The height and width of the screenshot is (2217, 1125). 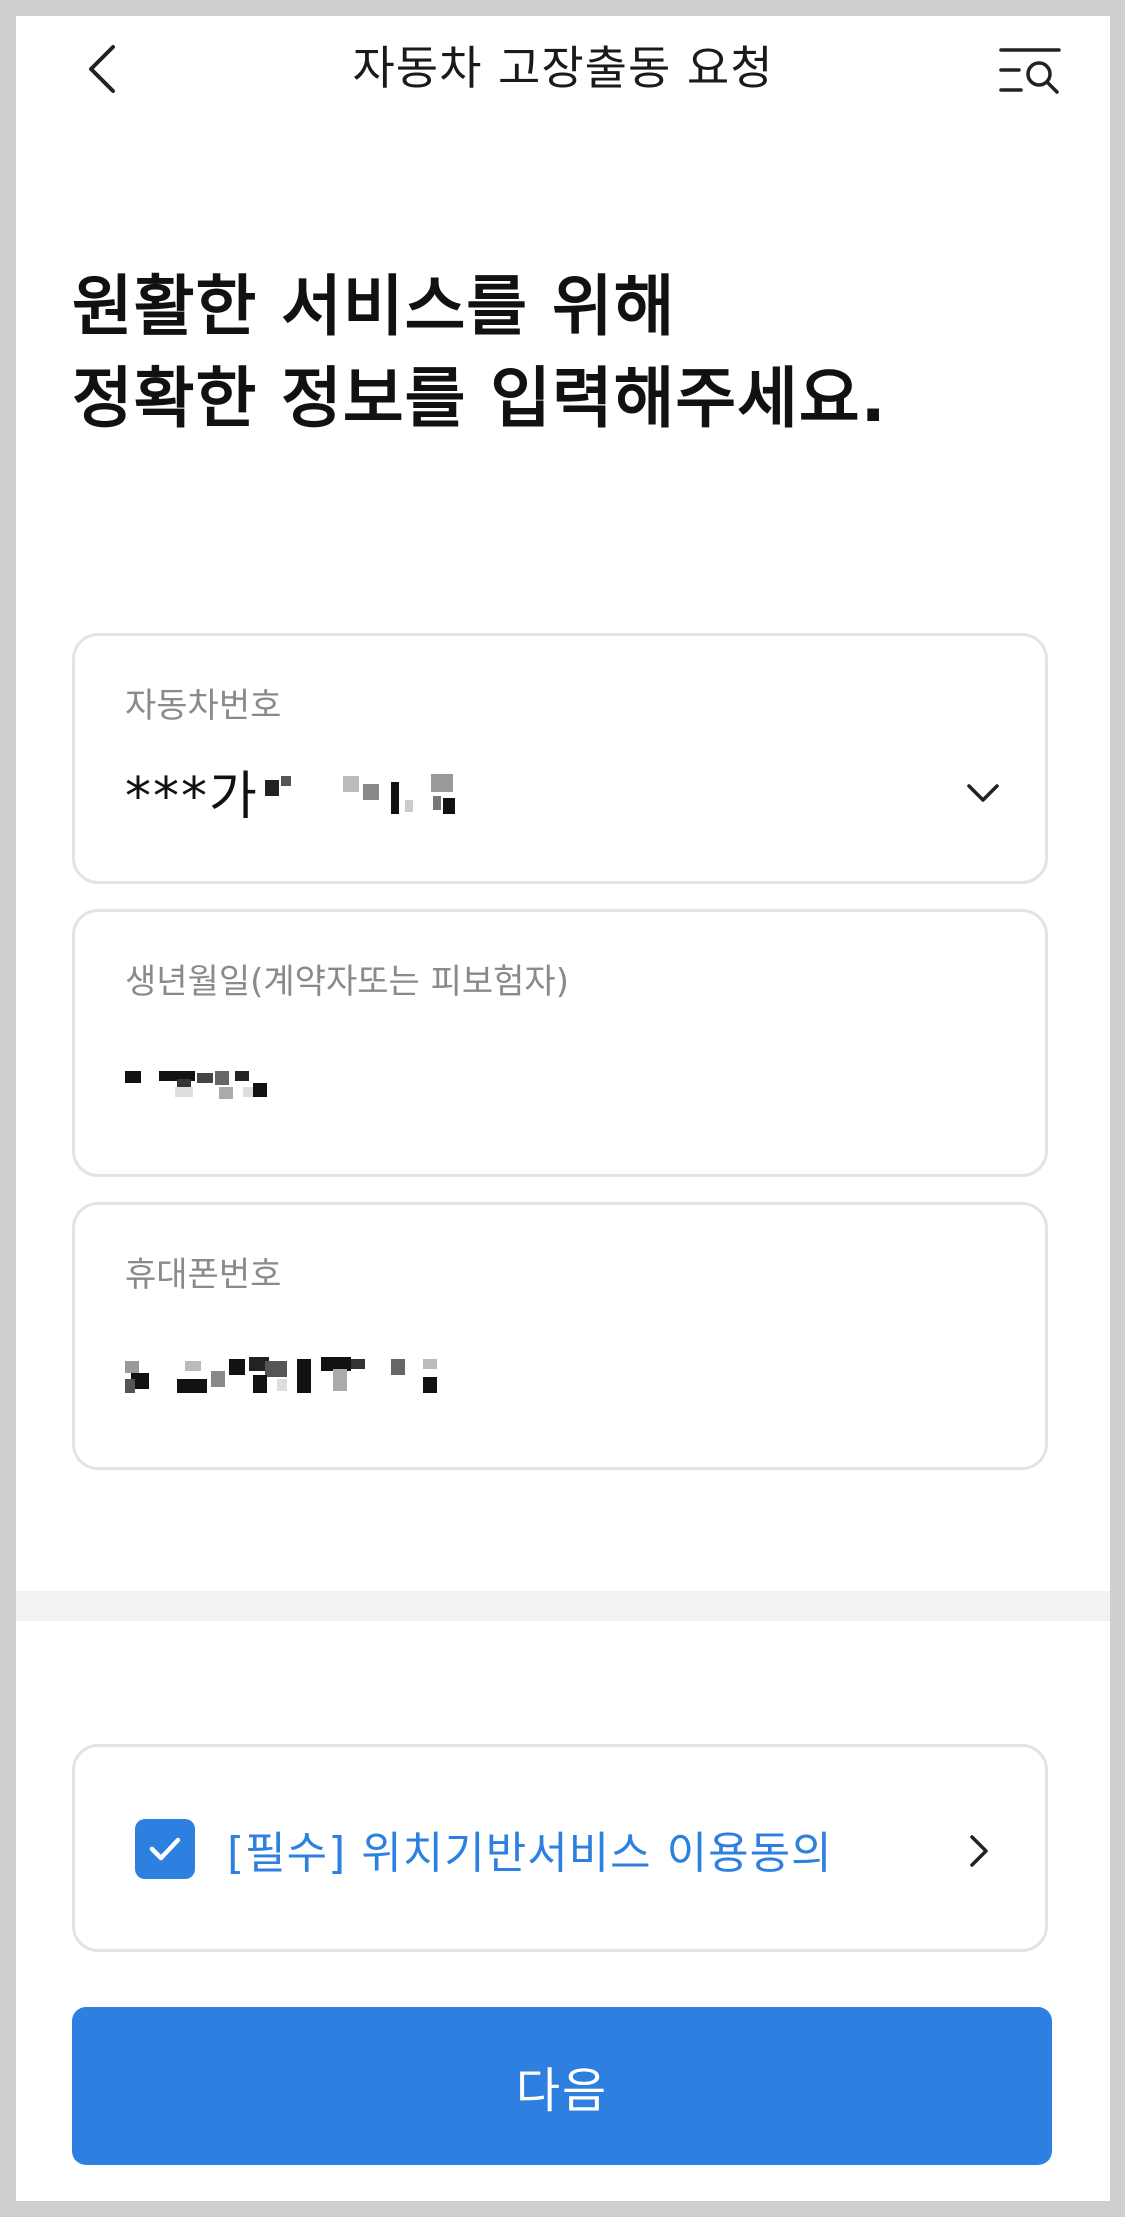 I want to click on heading-line-2: 정확한 정보를 입력해주세요., so click(x=479, y=398).